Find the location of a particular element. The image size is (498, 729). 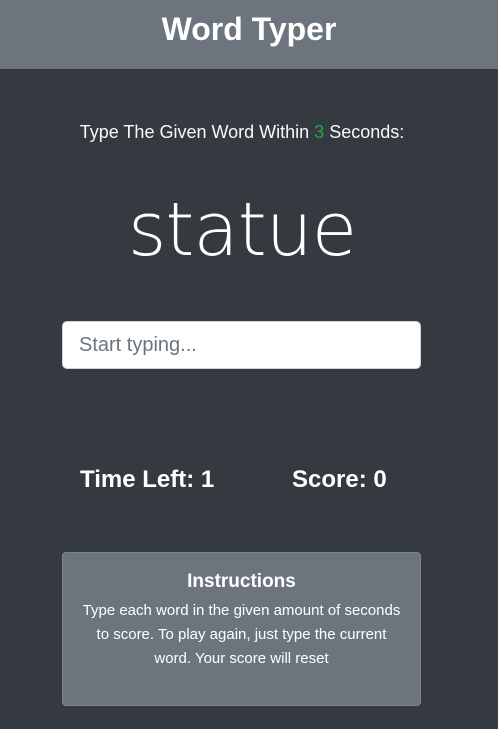

word-input is located at coordinates (241, 345).